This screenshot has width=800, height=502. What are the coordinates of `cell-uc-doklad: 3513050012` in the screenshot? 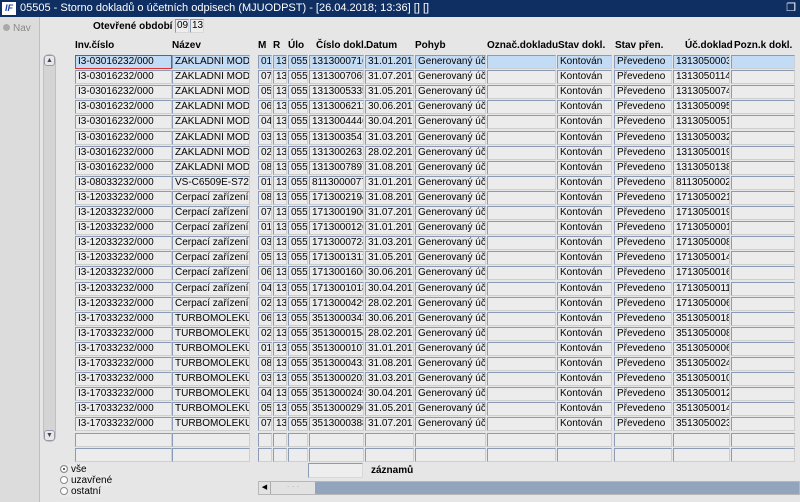 It's located at (701, 394).